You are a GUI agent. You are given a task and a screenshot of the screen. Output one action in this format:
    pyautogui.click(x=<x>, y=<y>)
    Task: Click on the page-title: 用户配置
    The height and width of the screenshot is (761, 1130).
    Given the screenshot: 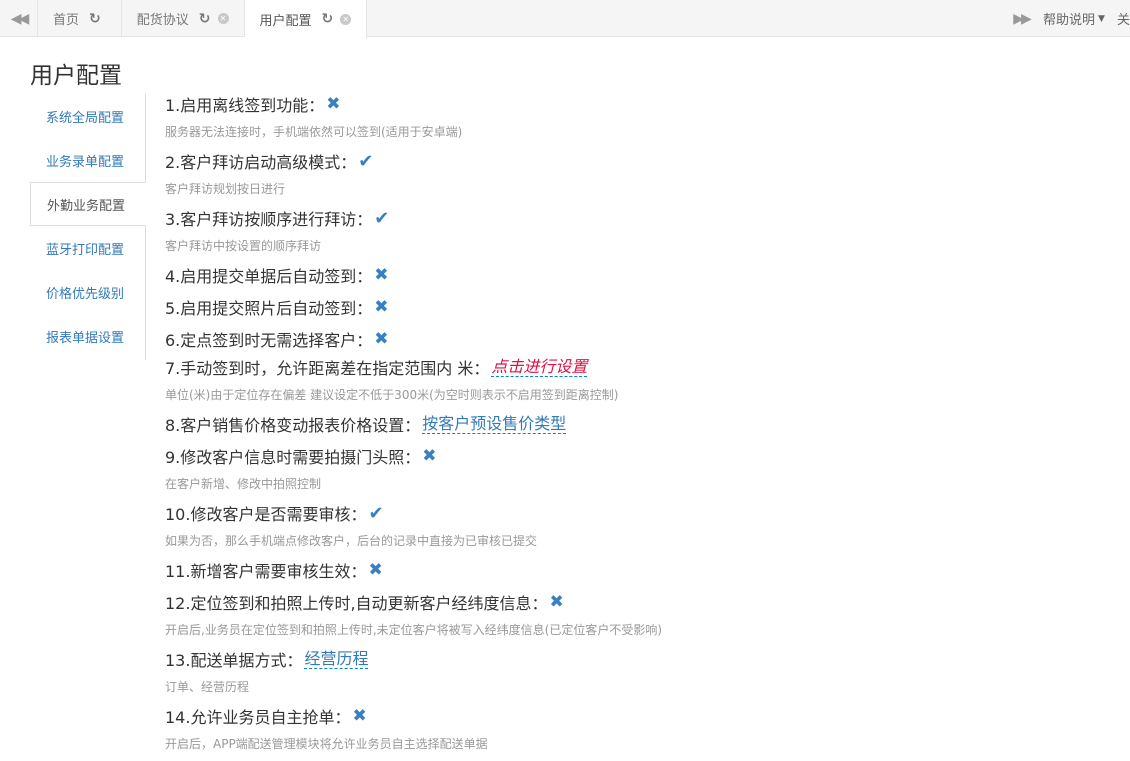 What is the action you would take?
    pyautogui.click(x=76, y=76)
    